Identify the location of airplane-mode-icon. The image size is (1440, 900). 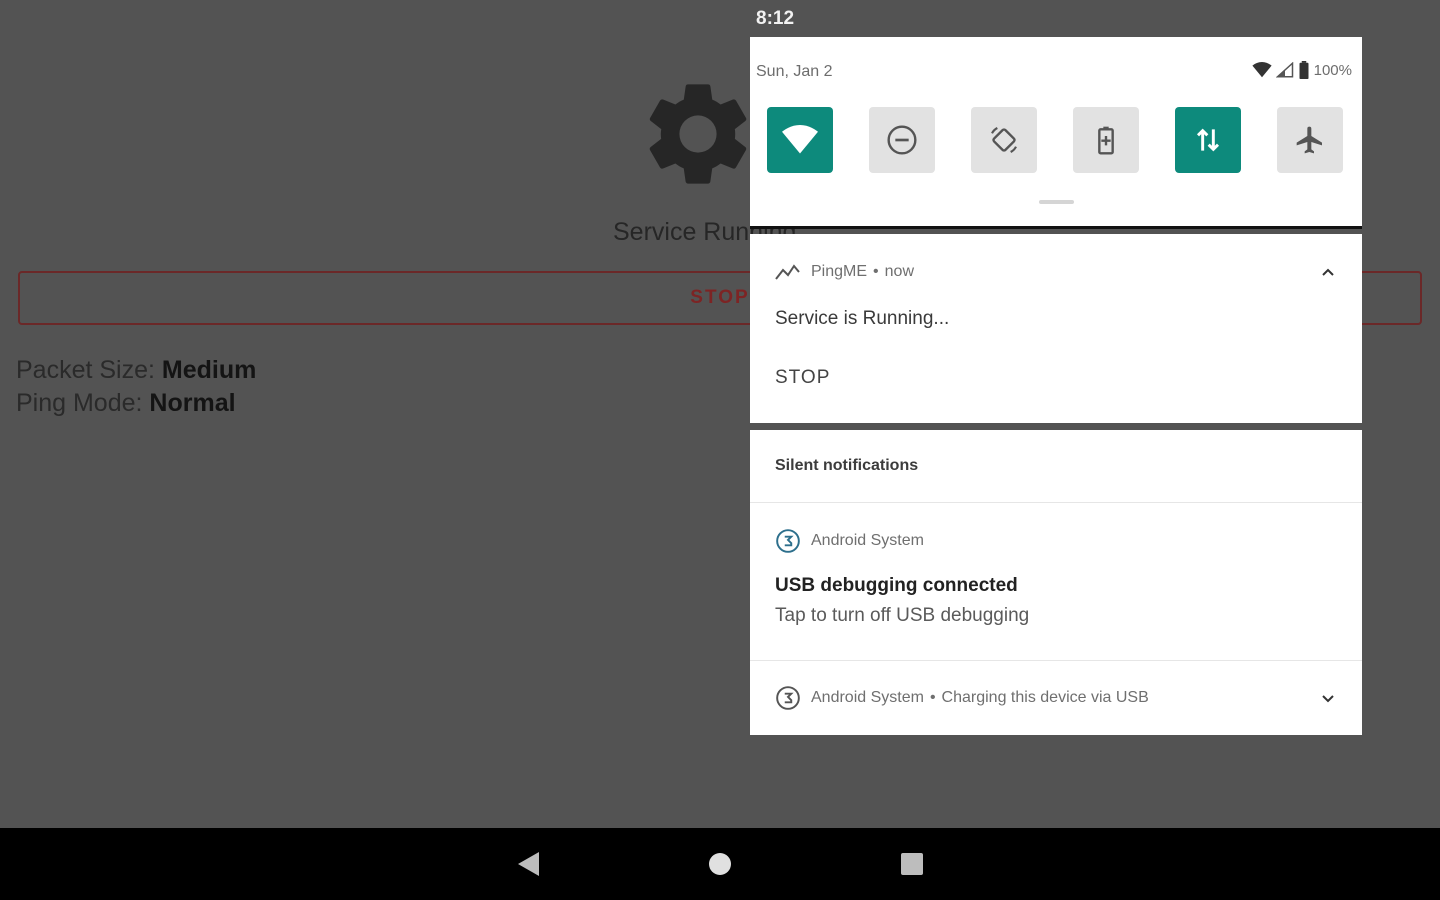
(1309, 140).